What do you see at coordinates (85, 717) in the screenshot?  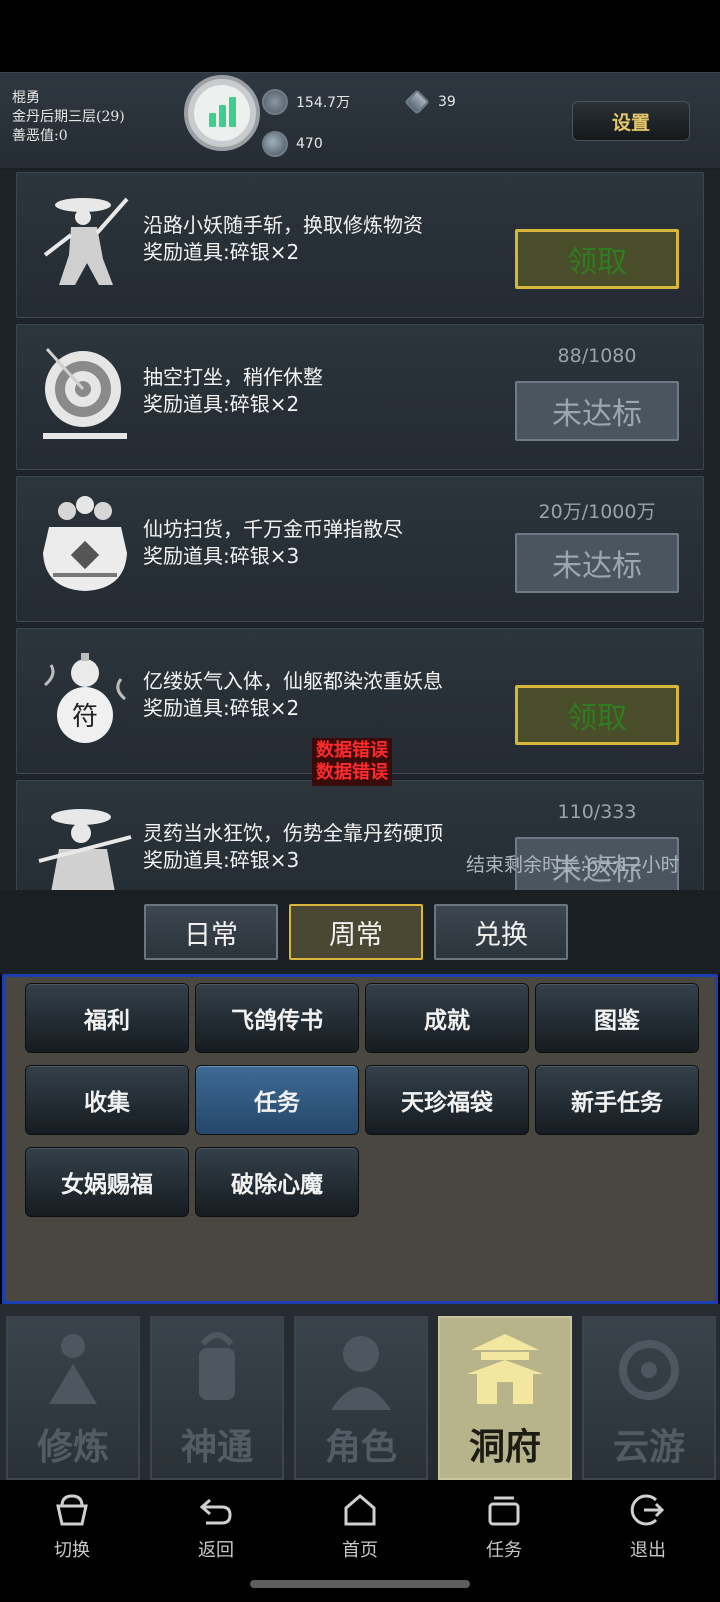 I see `svg-text: 符` at bounding box center [85, 717].